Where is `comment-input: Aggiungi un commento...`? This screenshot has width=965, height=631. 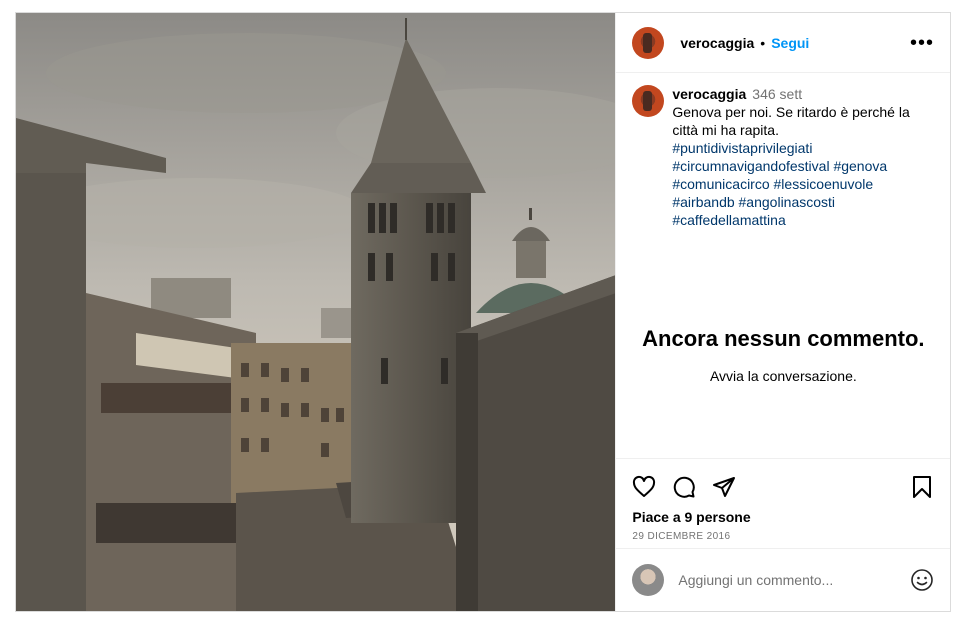 comment-input: Aggiungi un commento... is located at coordinates (755, 580).